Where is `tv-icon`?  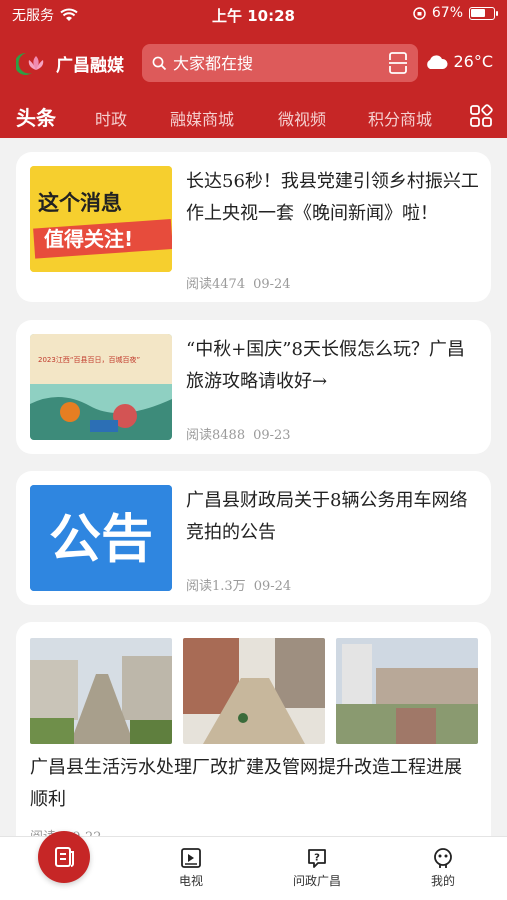
tv-icon is located at coordinates (191, 858).